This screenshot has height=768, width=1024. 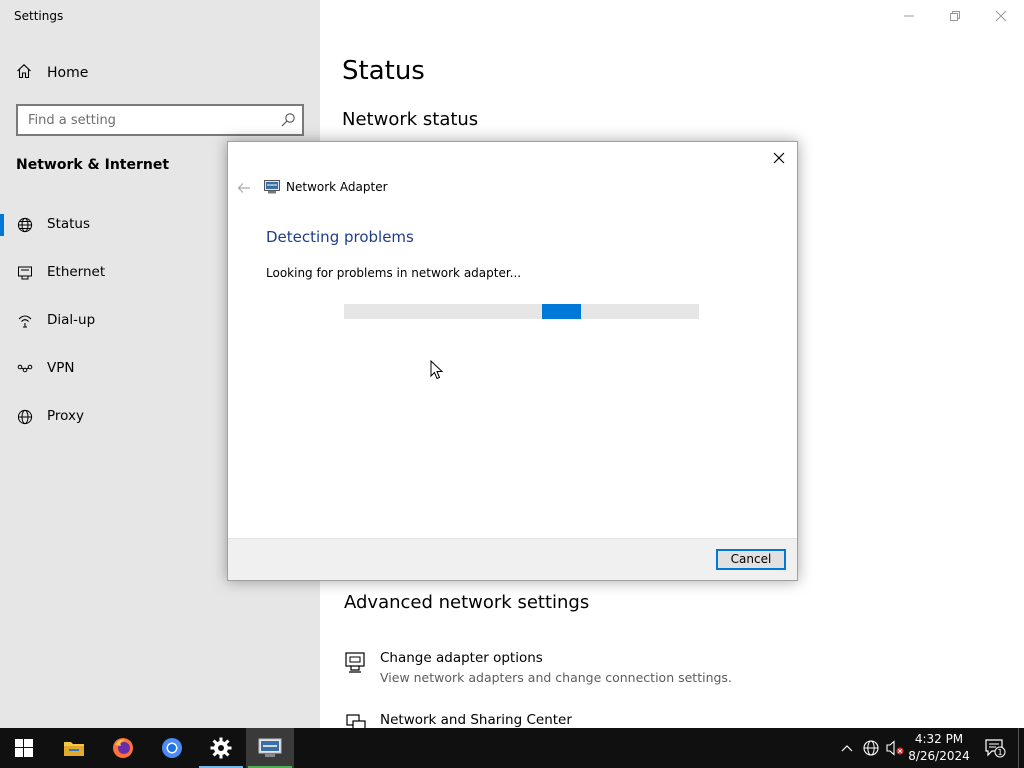 I want to click on minimize-button, so click(x=909, y=16).